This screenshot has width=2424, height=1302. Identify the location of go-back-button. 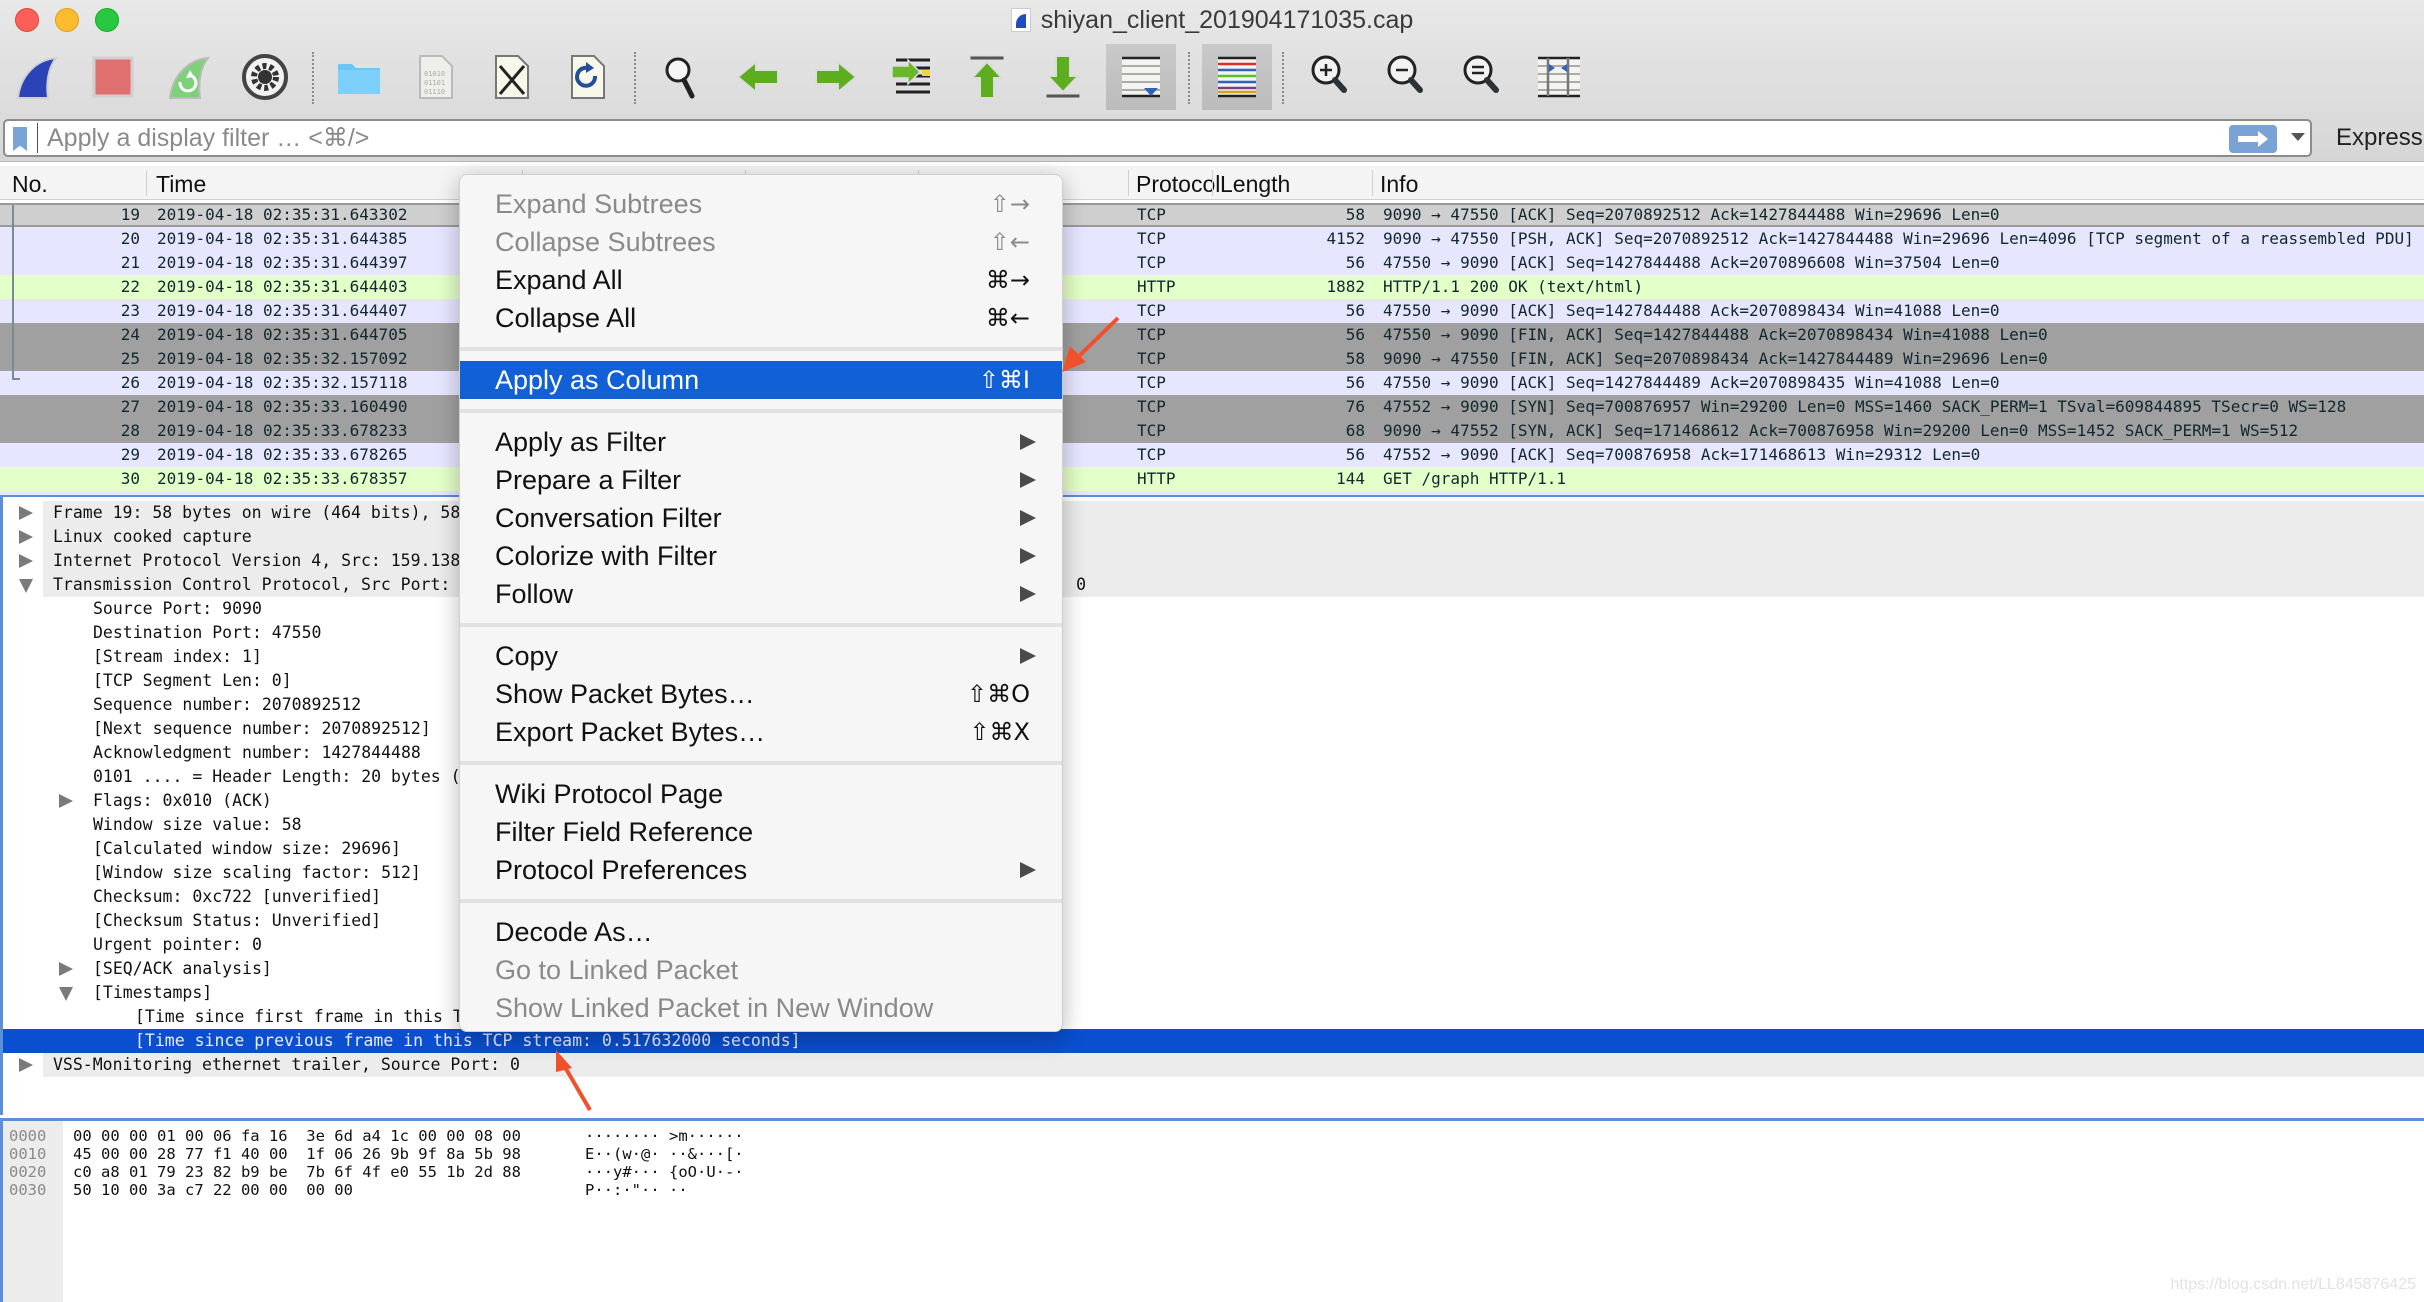
(759, 77).